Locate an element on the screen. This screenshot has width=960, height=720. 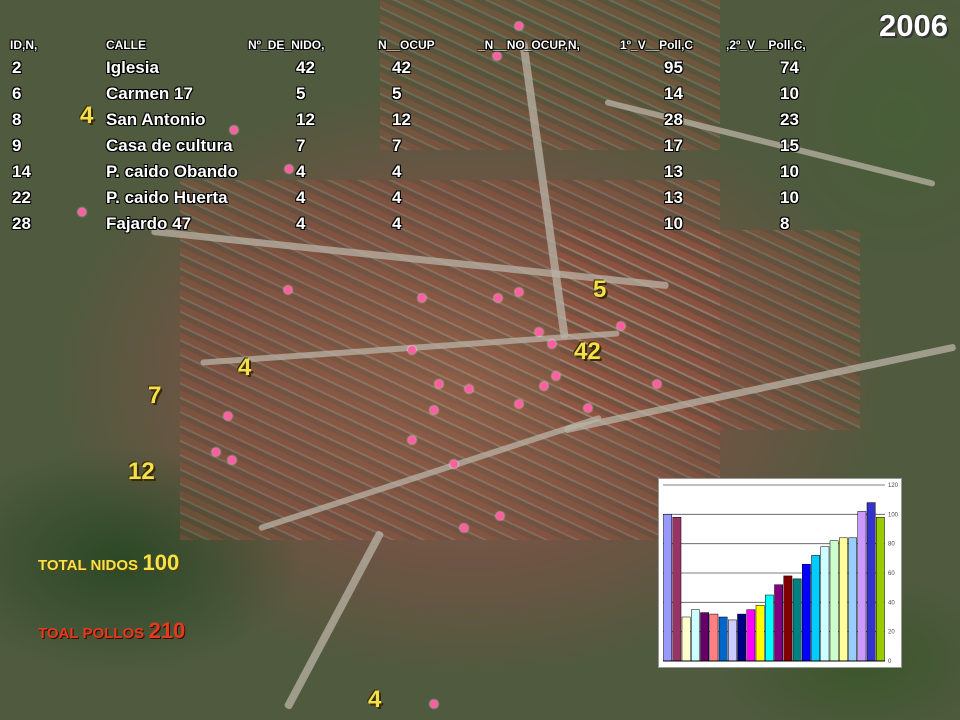
y-tick-label: 120 is located at coordinates (893, 486).